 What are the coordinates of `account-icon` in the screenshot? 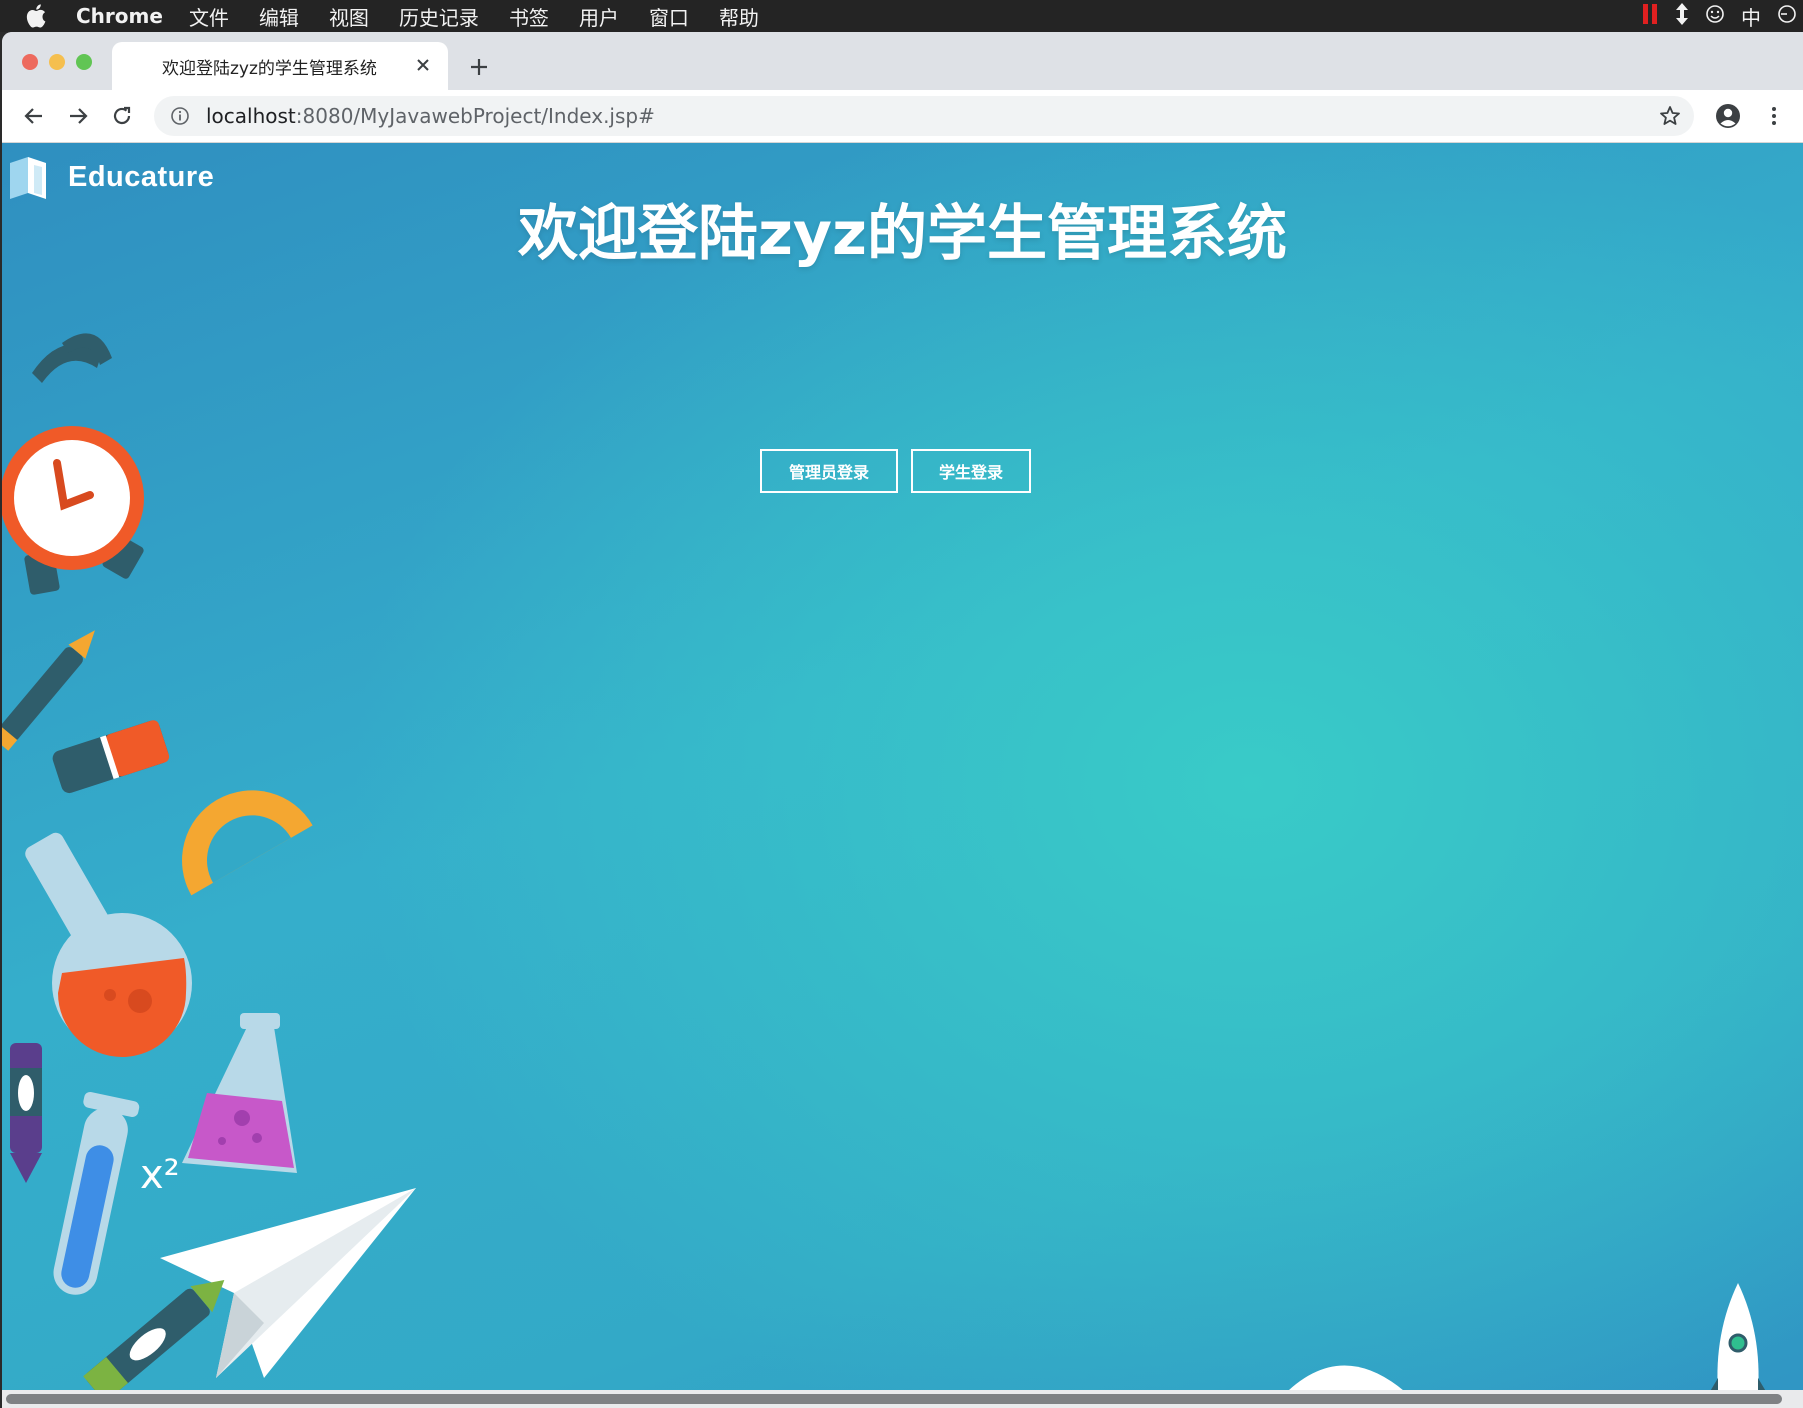 It's located at (1728, 116).